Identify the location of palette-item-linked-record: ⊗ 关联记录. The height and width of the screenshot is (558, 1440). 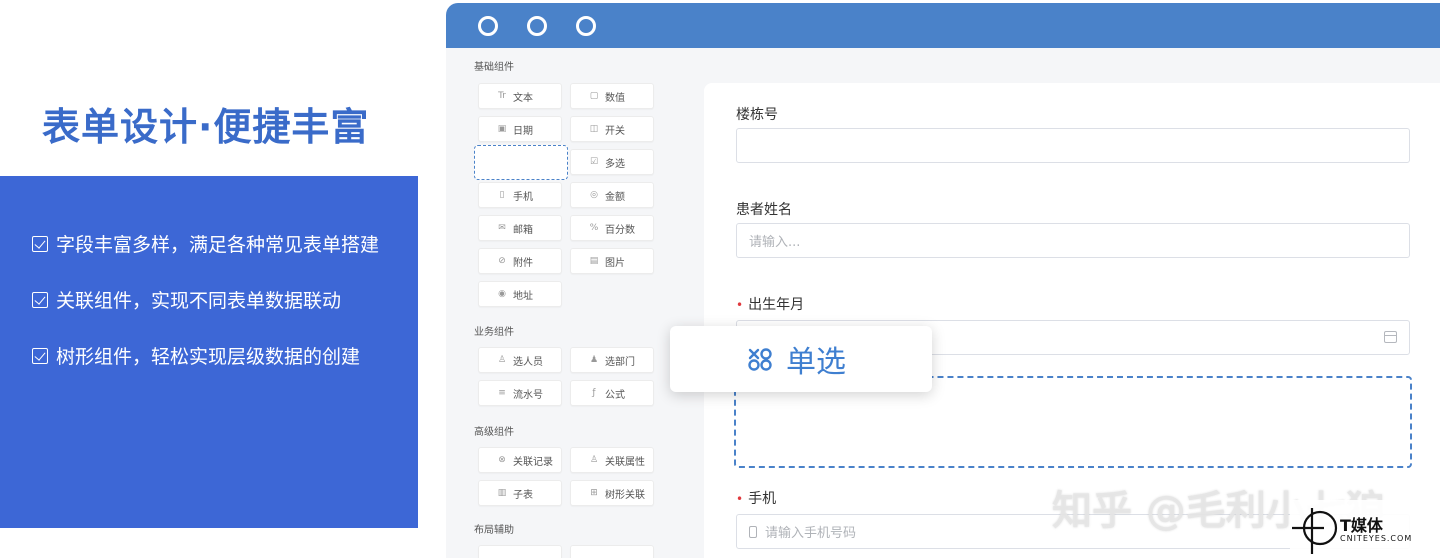
(520, 460).